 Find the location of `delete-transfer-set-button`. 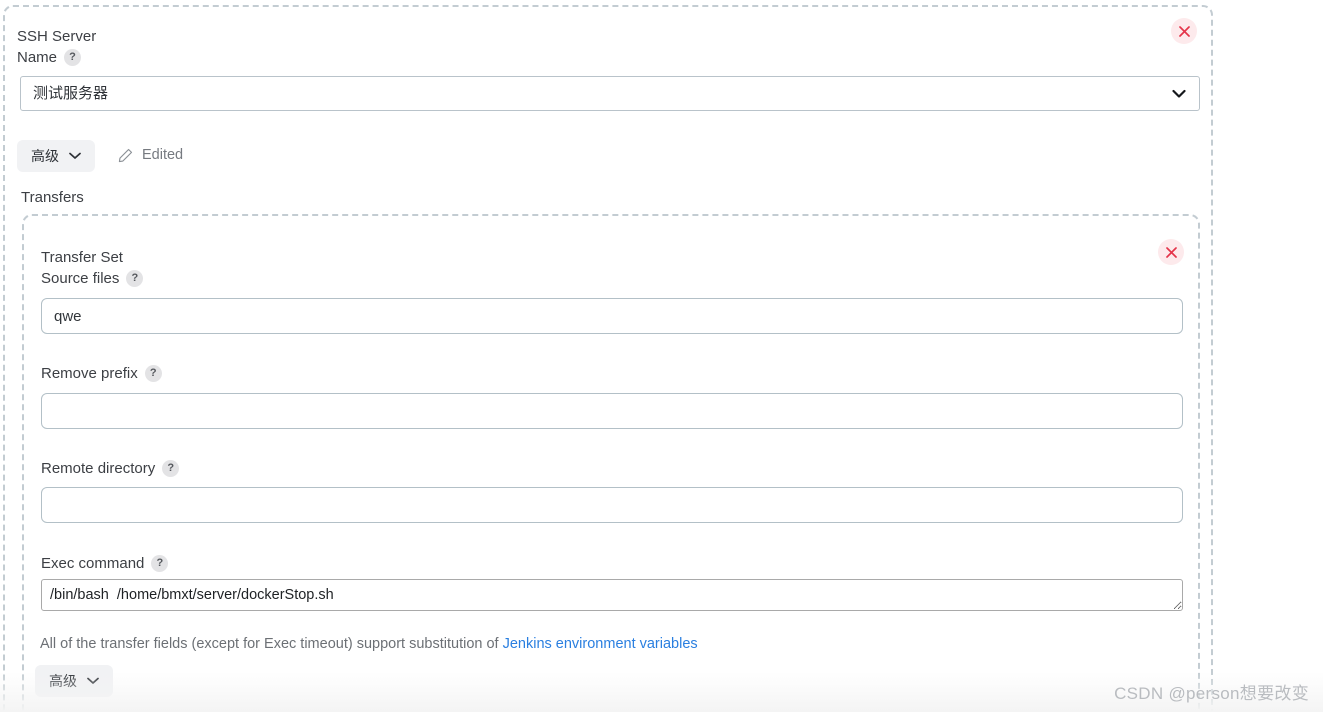

delete-transfer-set-button is located at coordinates (1171, 252).